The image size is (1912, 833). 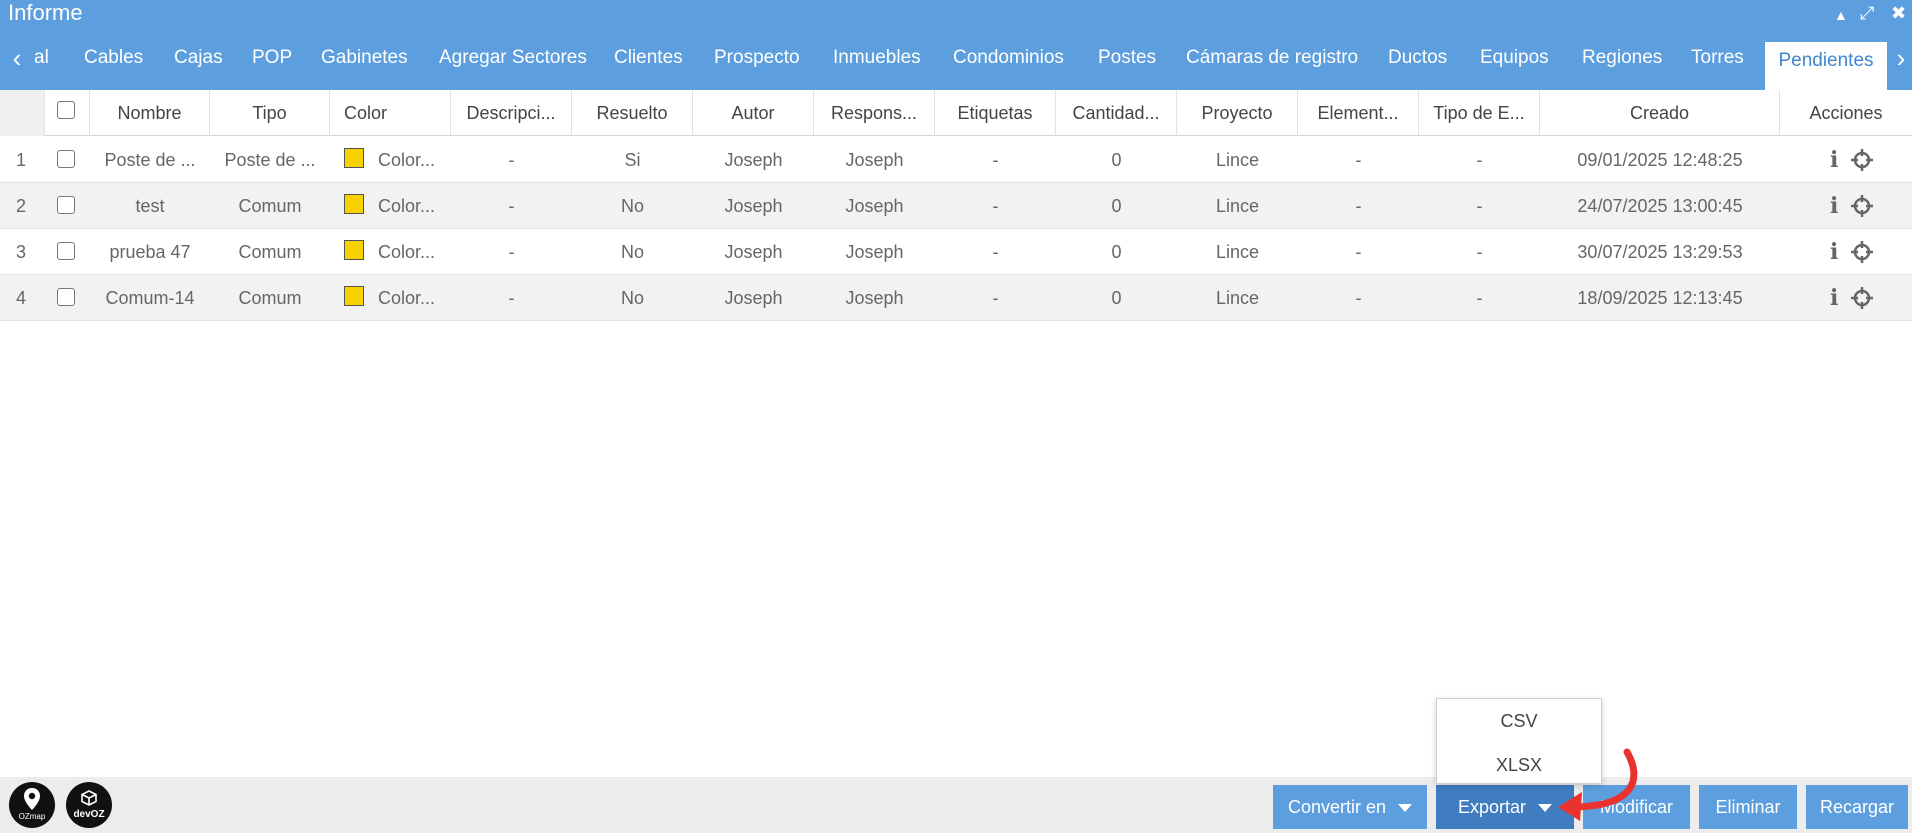 I want to click on tabs-next-icon: ›, so click(x=1900, y=58).